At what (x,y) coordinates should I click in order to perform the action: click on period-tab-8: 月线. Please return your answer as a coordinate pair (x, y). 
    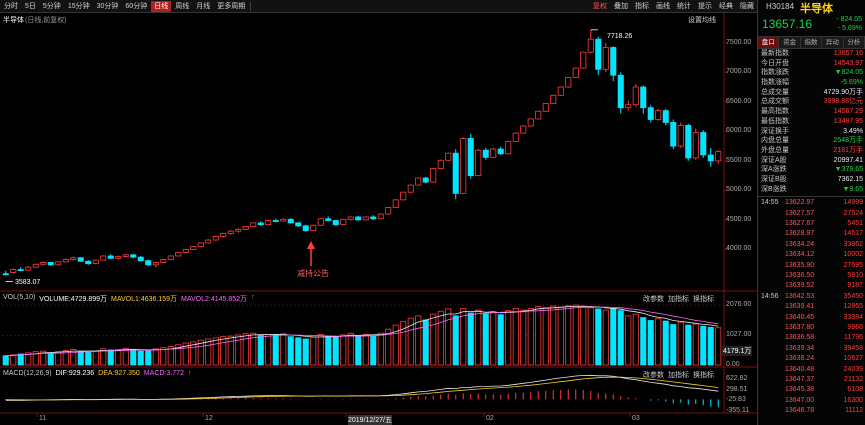
    Looking at the image, I should click on (203, 6).